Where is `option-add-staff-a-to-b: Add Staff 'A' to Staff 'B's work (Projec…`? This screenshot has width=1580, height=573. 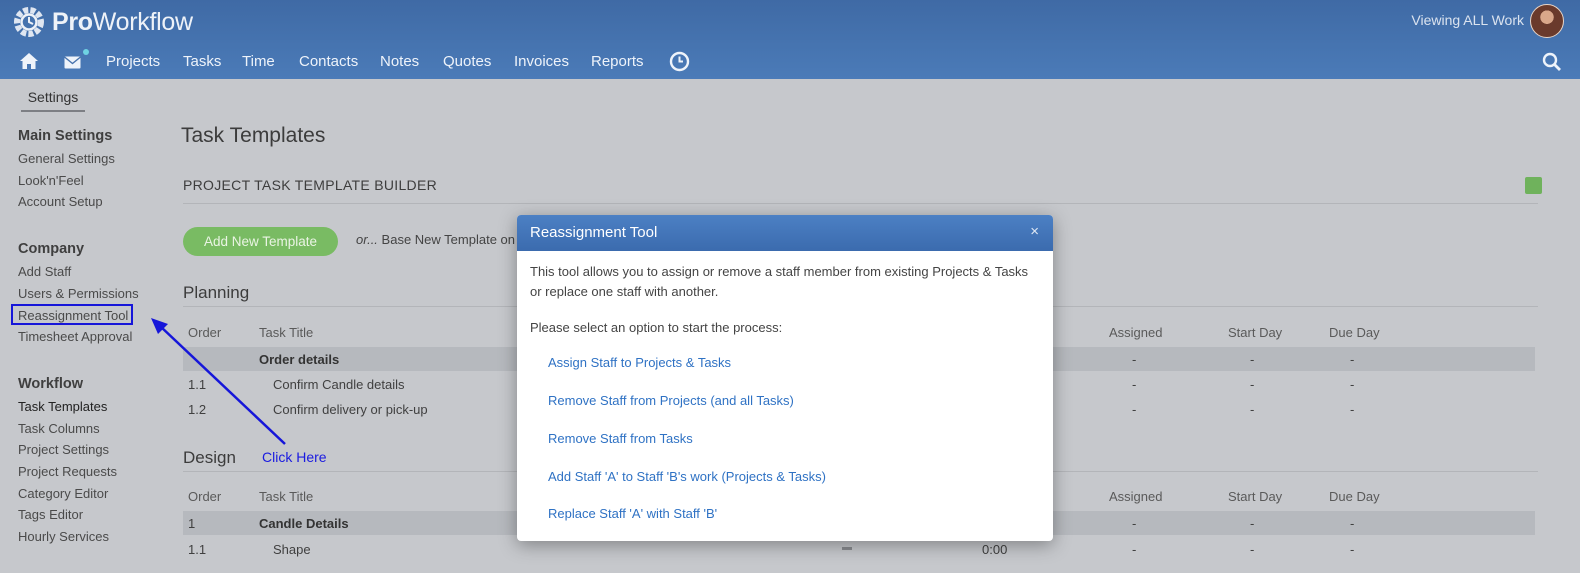
option-add-staff-a-to-b: Add Staff 'A' to Staff 'B's work (Projec… is located at coordinates (687, 476).